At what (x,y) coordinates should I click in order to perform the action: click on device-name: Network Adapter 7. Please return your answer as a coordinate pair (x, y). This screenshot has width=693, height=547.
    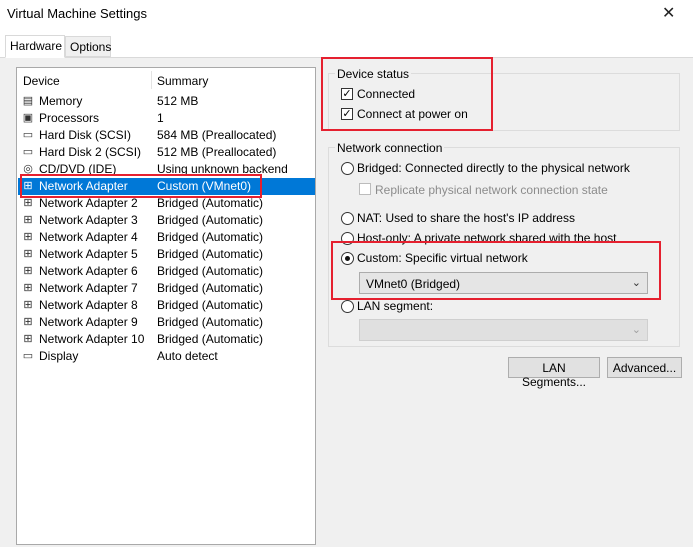
    Looking at the image, I should click on (88, 288).